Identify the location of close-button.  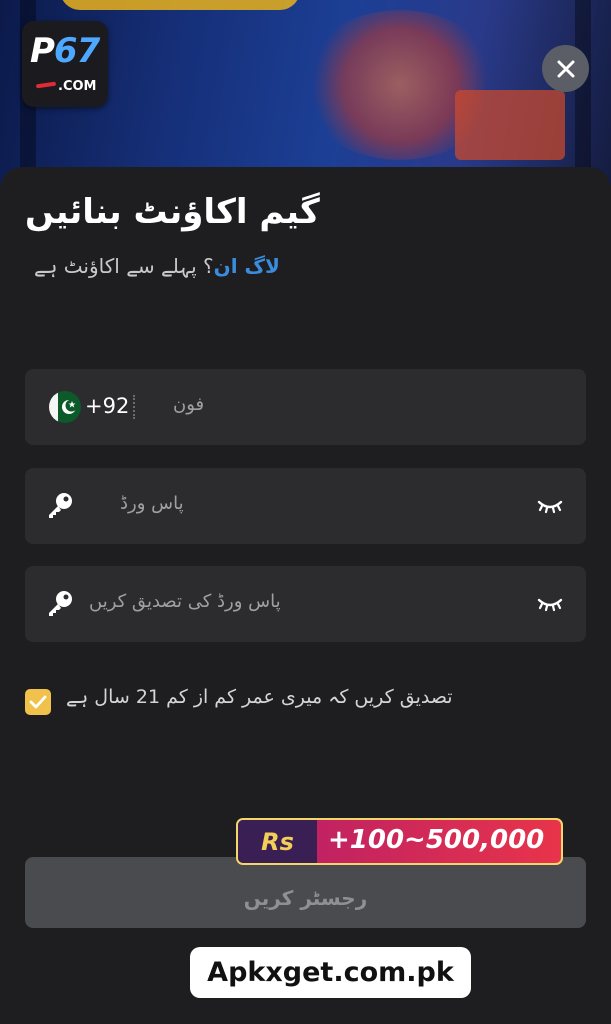
(565, 68).